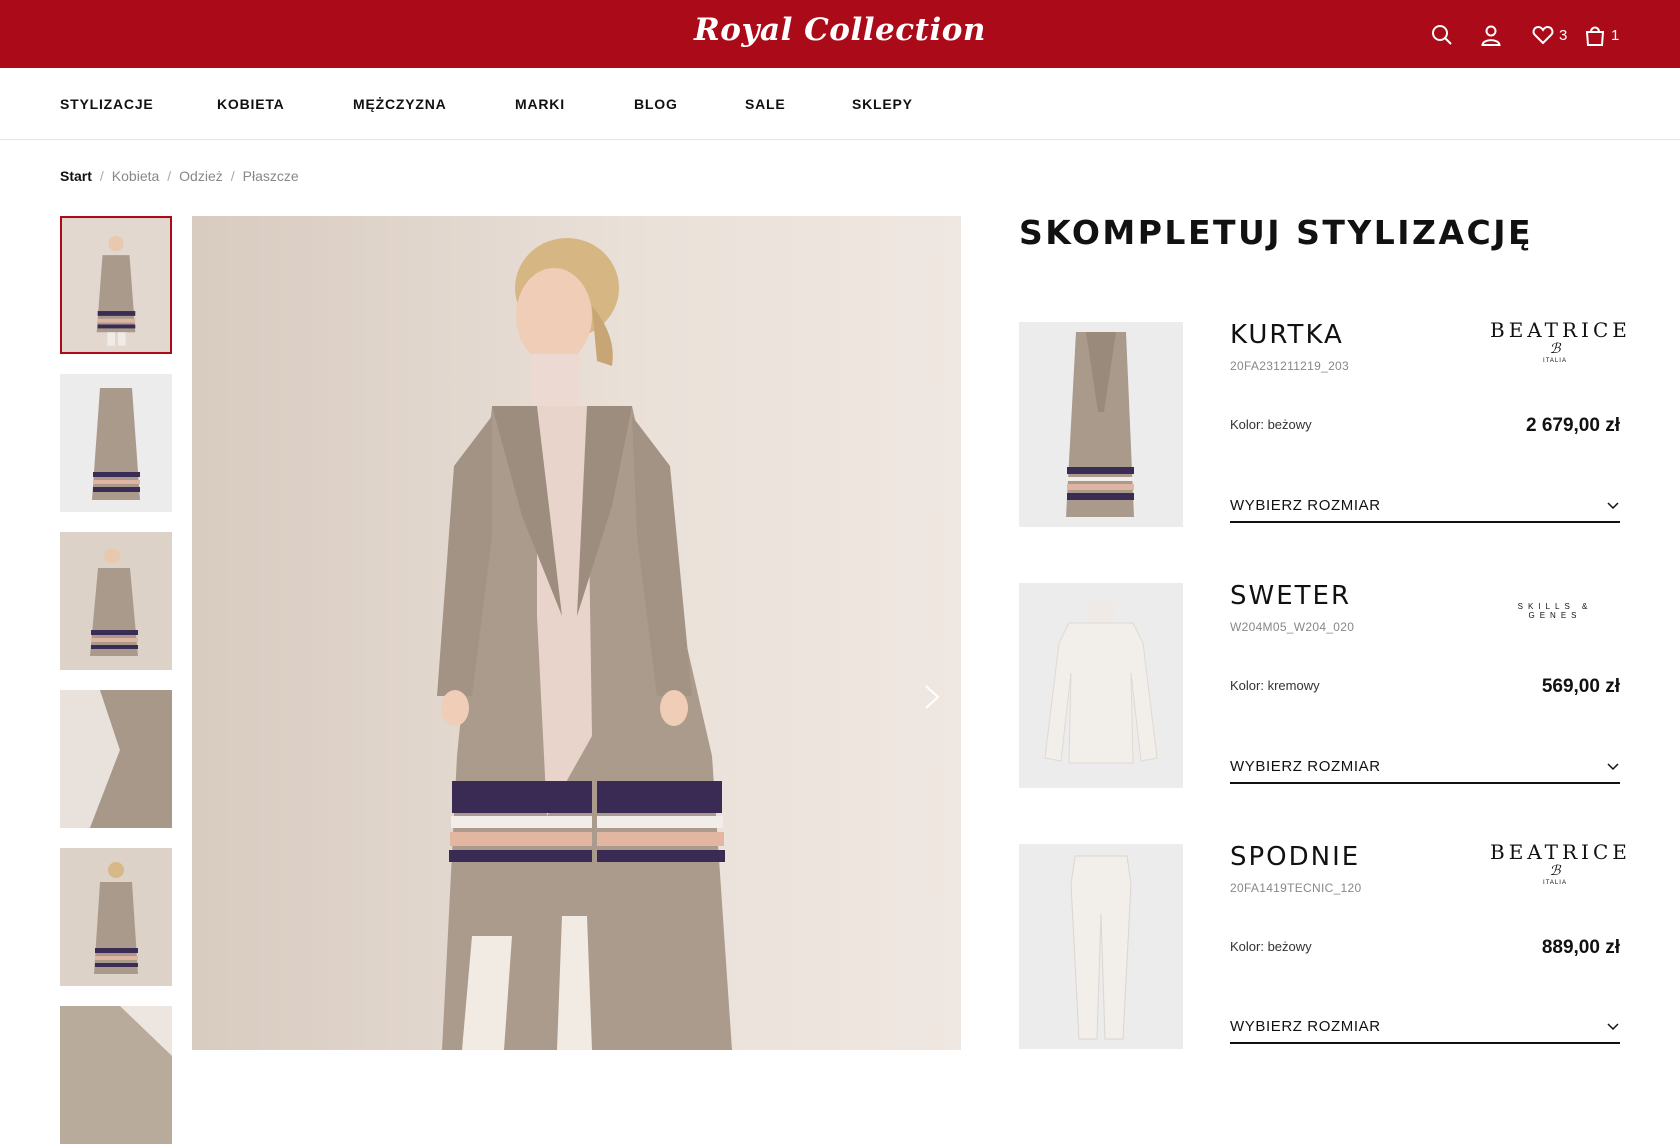 The height and width of the screenshot is (1144, 1680). What do you see at coordinates (1491, 35) in the screenshot?
I see `user-icon` at bounding box center [1491, 35].